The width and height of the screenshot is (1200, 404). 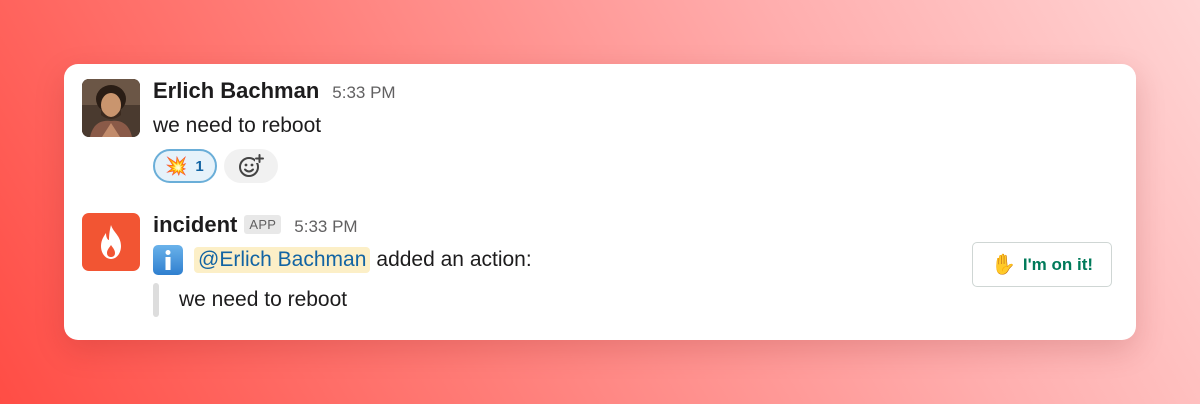 What do you see at coordinates (1058, 264) in the screenshot?
I see `button-label: I'm on it!` at bounding box center [1058, 264].